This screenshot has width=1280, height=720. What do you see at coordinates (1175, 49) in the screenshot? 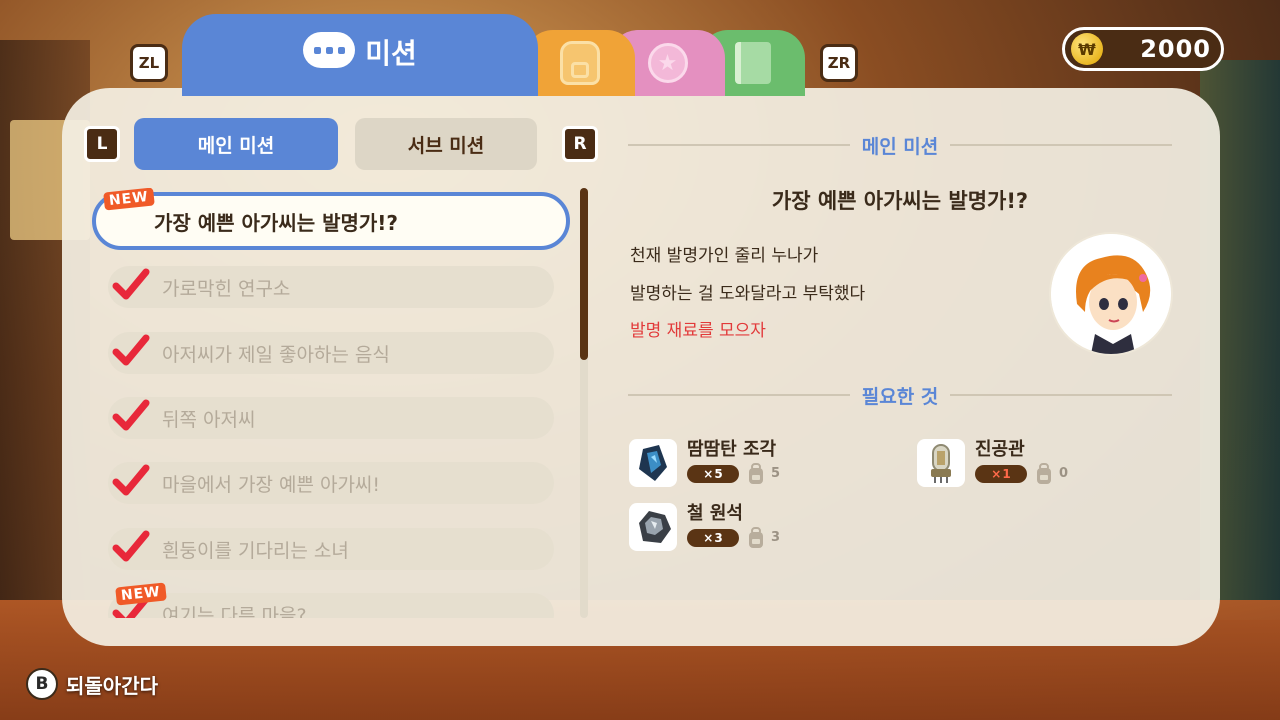
I see `coin-value: 2000` at bounding box center [1175, 49].